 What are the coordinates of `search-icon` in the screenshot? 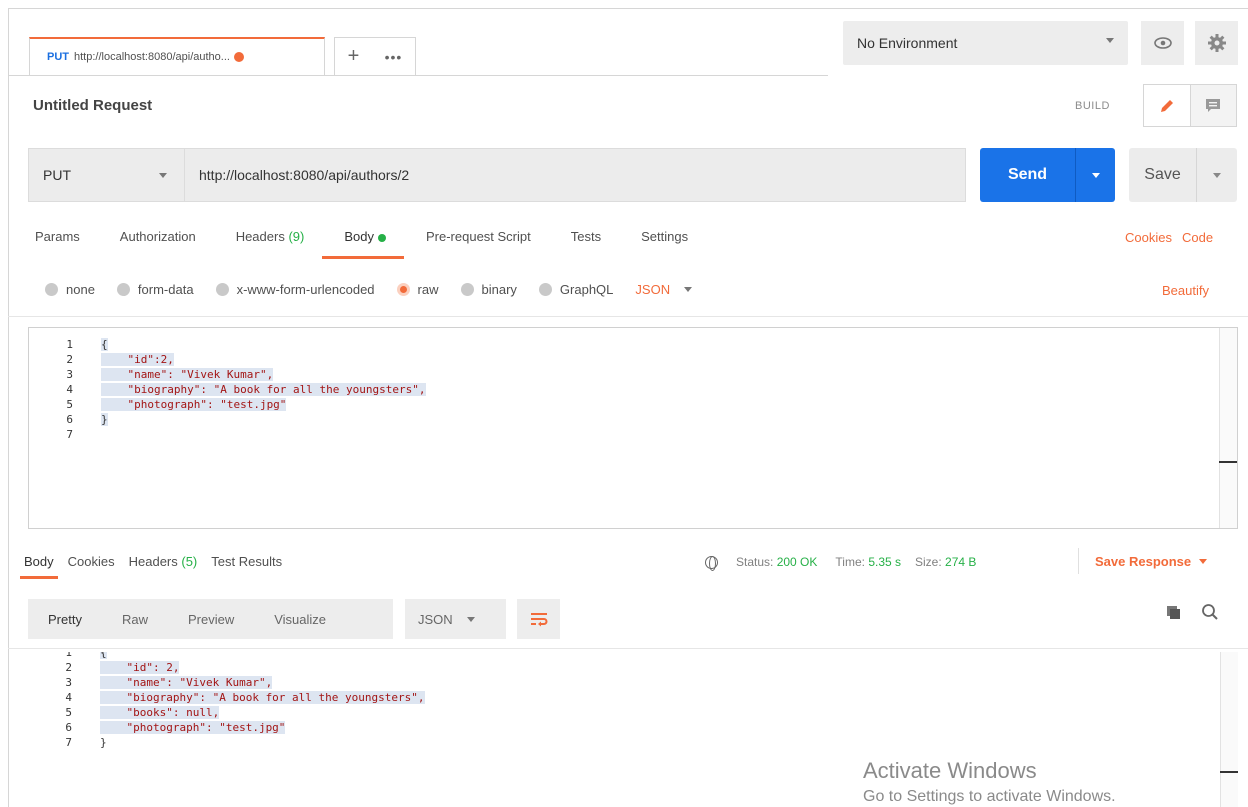 It's located at (1210, 614).